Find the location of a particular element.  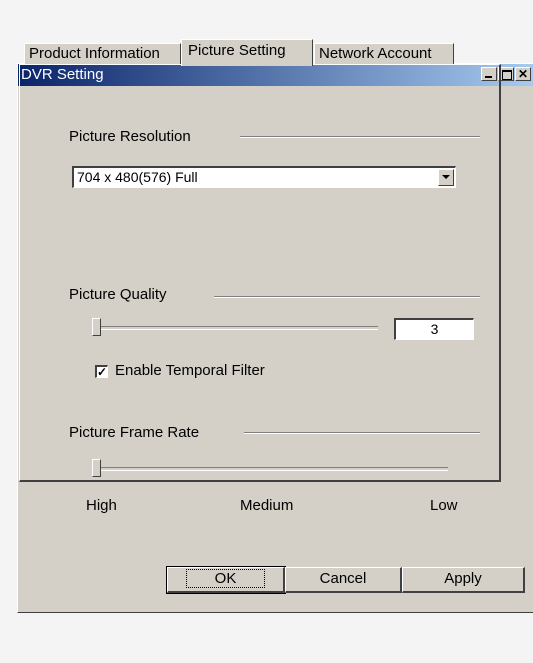

tab-picture-setting: Picture Setting is located at coordinates (247, 52).